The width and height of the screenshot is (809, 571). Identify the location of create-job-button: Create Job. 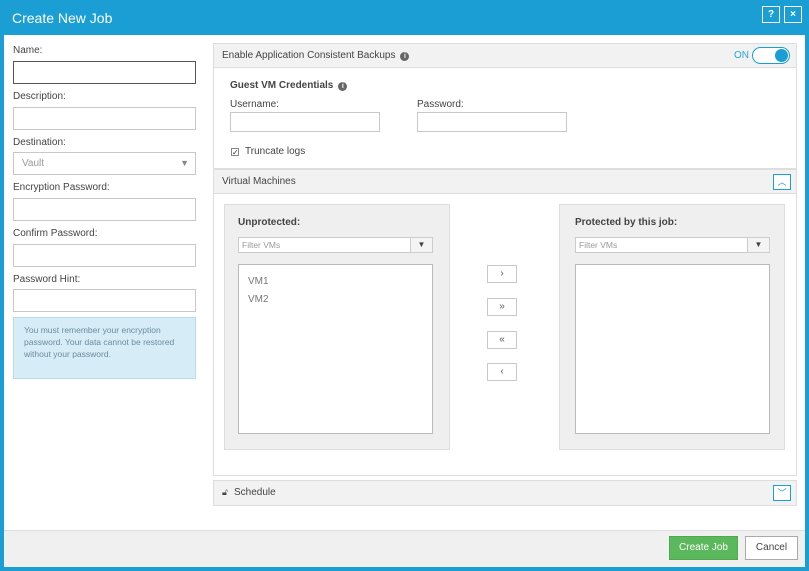
(703, 548).